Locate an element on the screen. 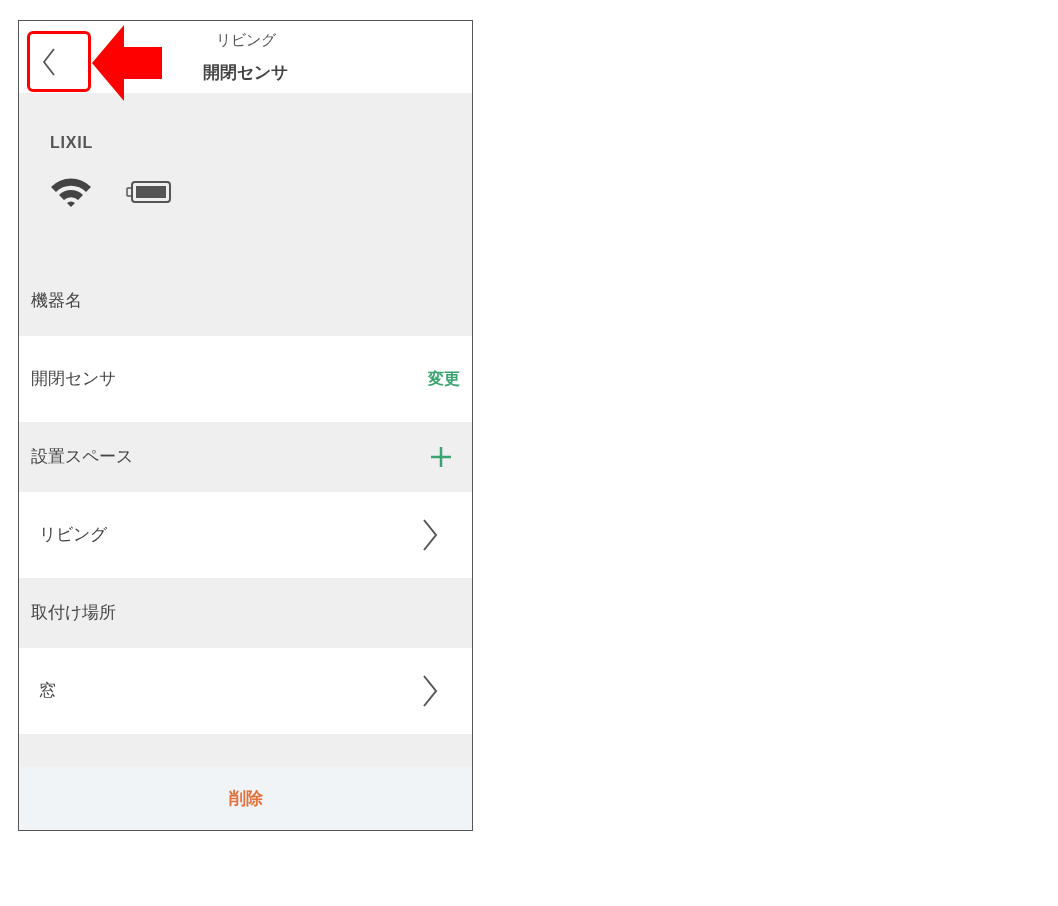 The image size is (1058, 906). back-button is located at coordinates (59, 61).